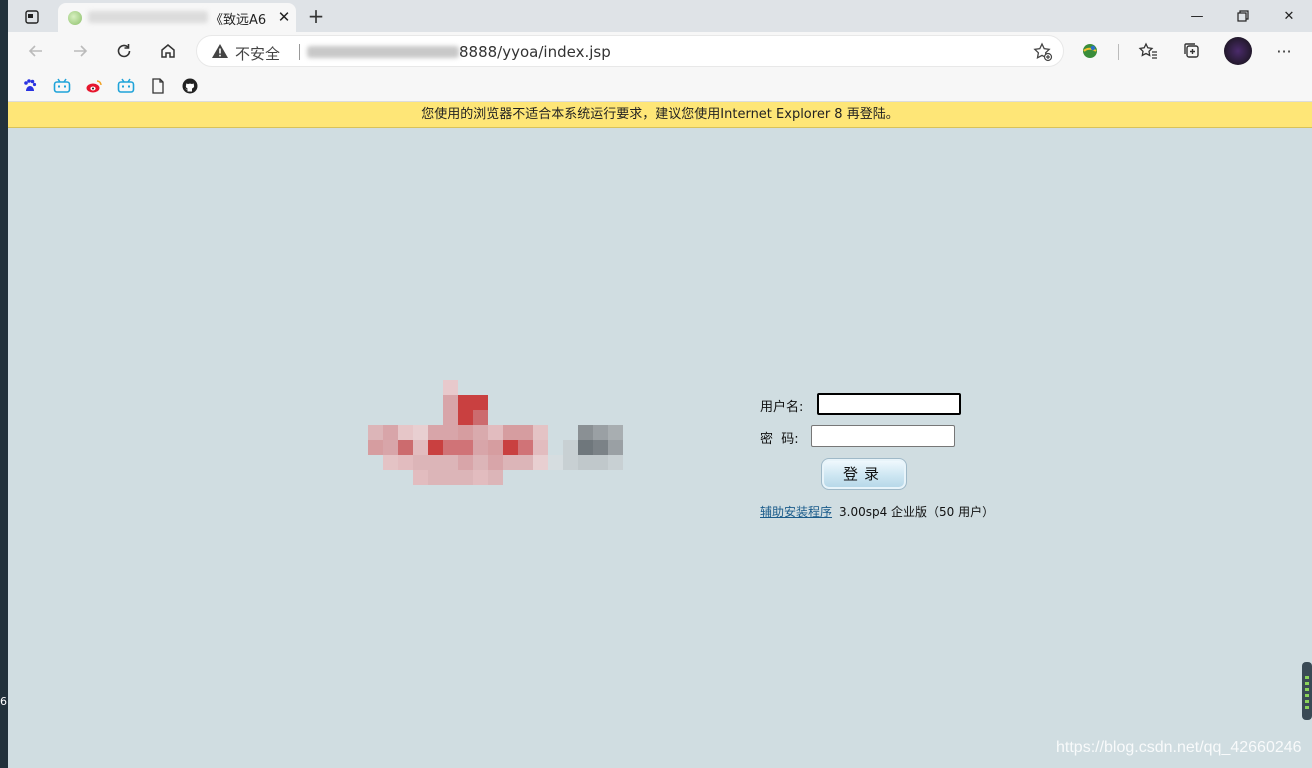  Describe the element at coordinates (660, 16) in the screenshot. I see `tab-strip: 《致远A6 ✕ + — ✕` at that location.